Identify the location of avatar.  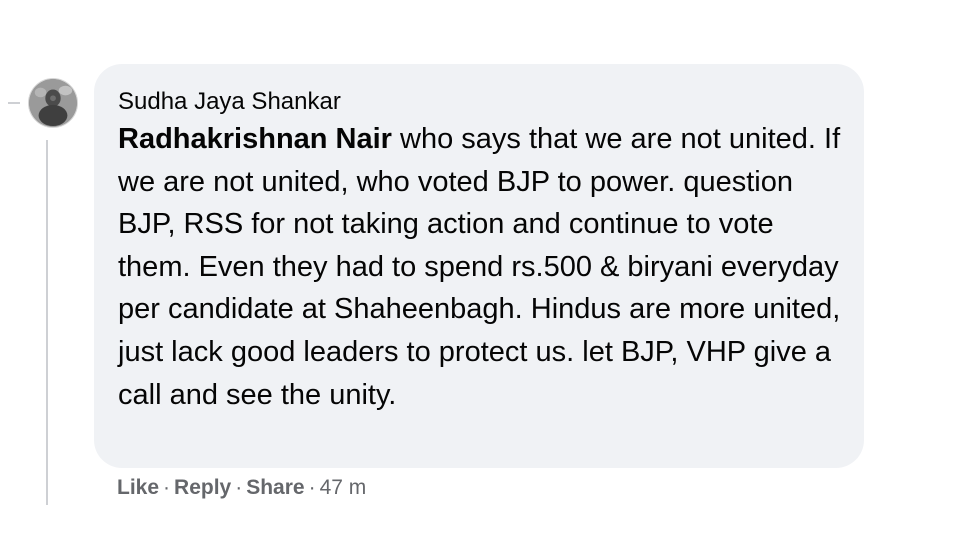
(53, 103).